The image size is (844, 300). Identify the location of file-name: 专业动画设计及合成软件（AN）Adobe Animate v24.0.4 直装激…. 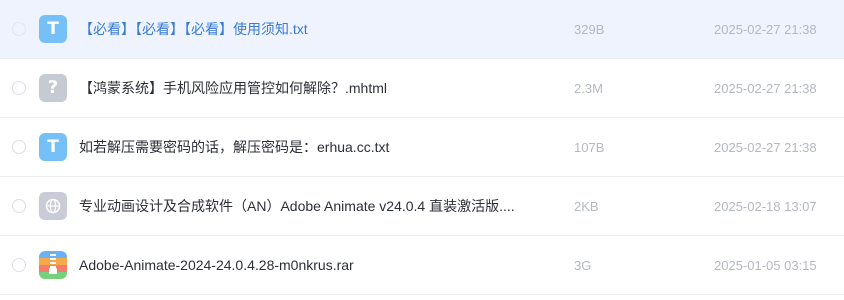
(297, 206).